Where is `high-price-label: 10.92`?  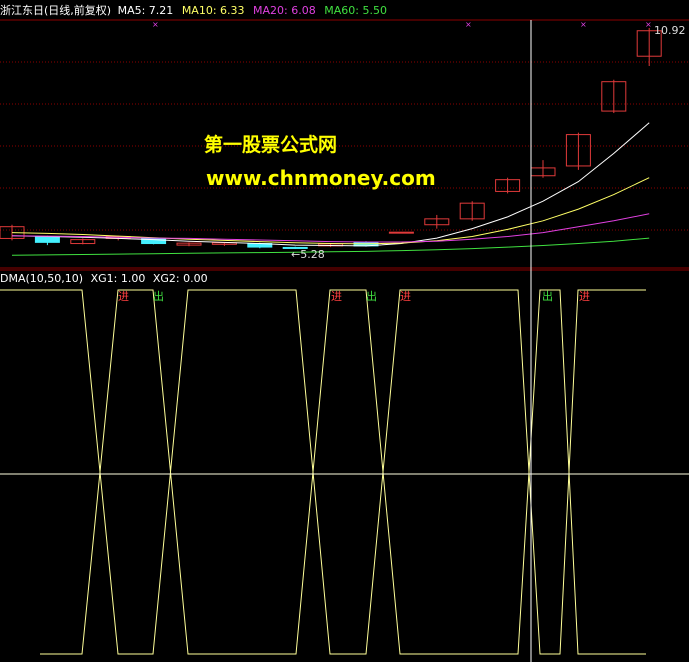 high-price-label: 10.92 is located at coordinates (670, 30).